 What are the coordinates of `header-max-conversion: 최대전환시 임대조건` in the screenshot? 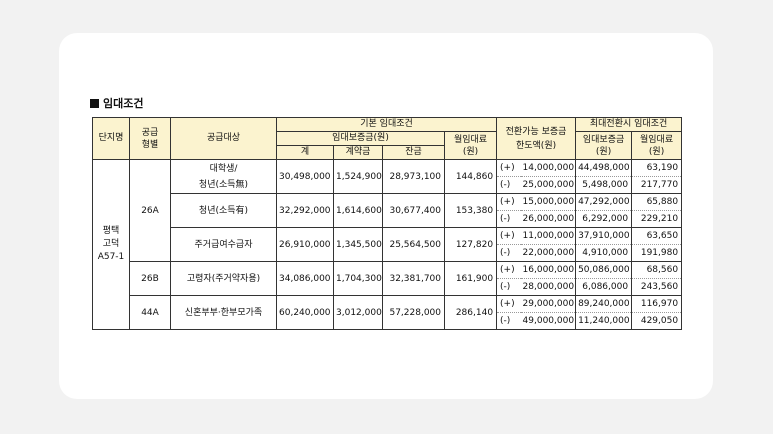 It's located at (629, 124).